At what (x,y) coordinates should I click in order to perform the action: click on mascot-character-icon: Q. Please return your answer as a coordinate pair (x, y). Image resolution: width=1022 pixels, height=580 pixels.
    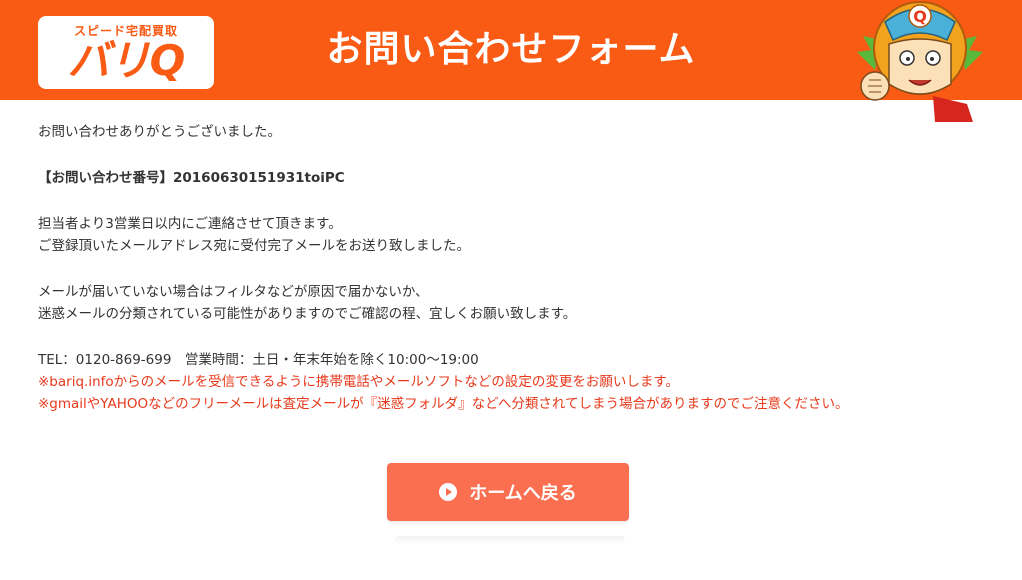
    Looking at the image, I should click on (920, 61).